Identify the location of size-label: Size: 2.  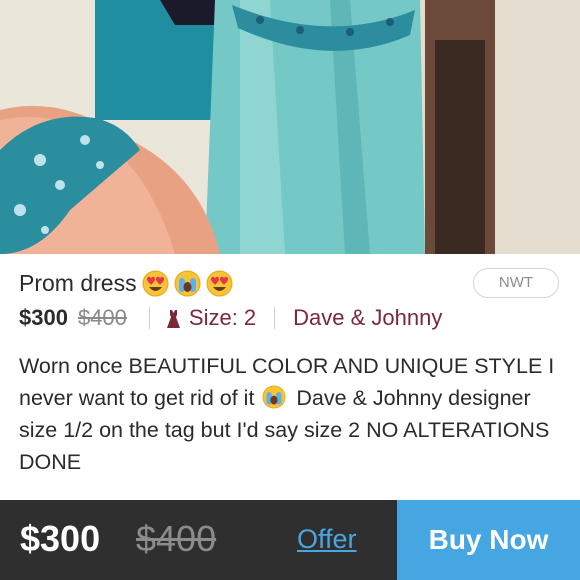
(222, 318).